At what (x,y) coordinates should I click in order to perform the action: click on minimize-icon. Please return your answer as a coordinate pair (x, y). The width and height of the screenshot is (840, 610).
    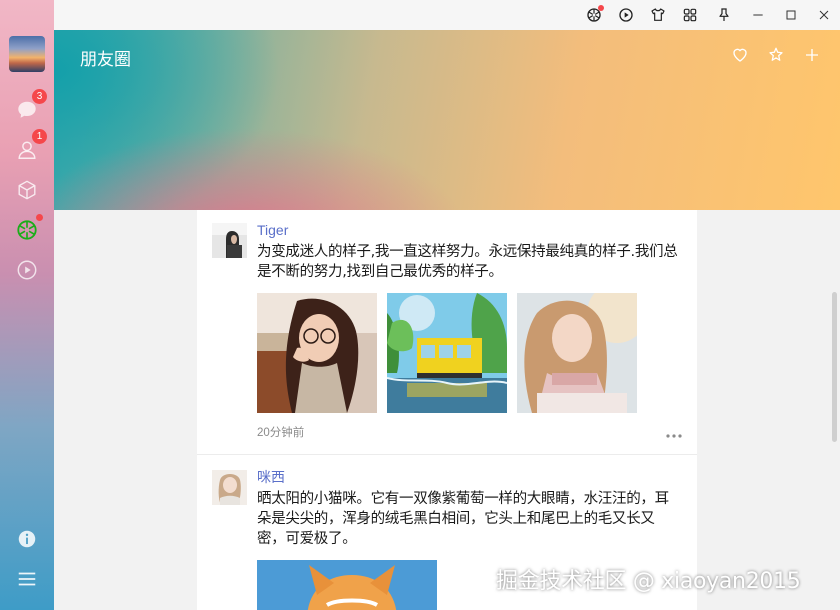
    Looking at the image, I should click on (758, 15).